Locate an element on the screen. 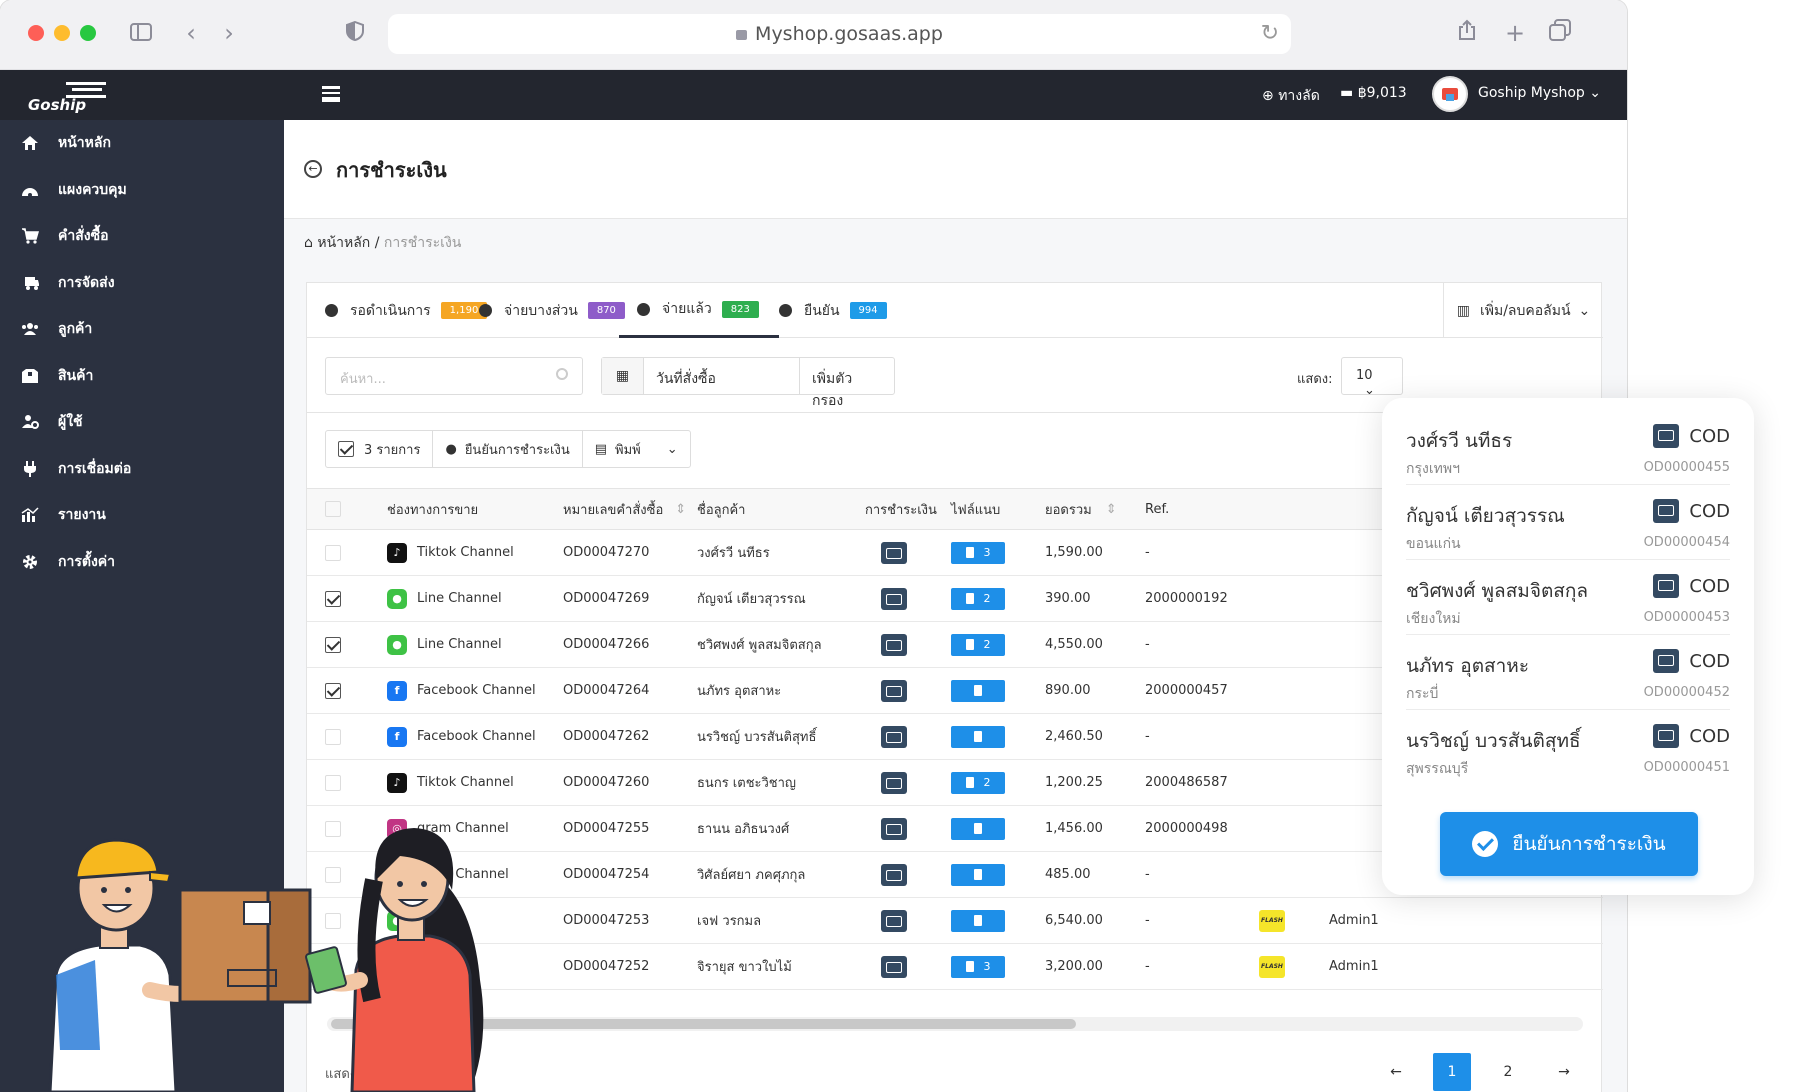 This screenshot has height=1092, width=1800. order-number: OD00047270 is located at coordinates (606, 552).